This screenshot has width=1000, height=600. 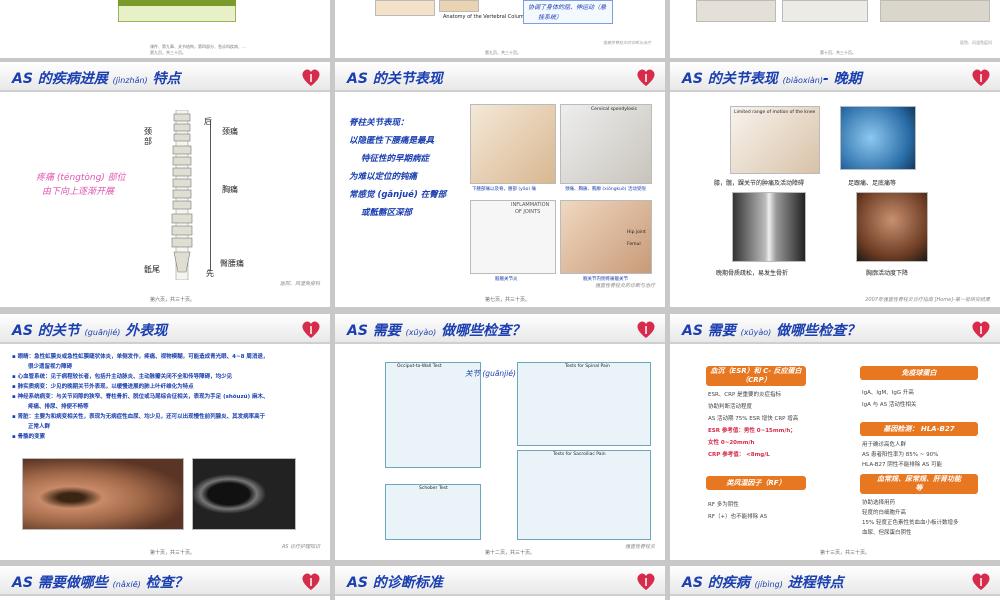 I want to click on slide-footer-right: 强直性脊柱炎, so click(x=639, y=547).